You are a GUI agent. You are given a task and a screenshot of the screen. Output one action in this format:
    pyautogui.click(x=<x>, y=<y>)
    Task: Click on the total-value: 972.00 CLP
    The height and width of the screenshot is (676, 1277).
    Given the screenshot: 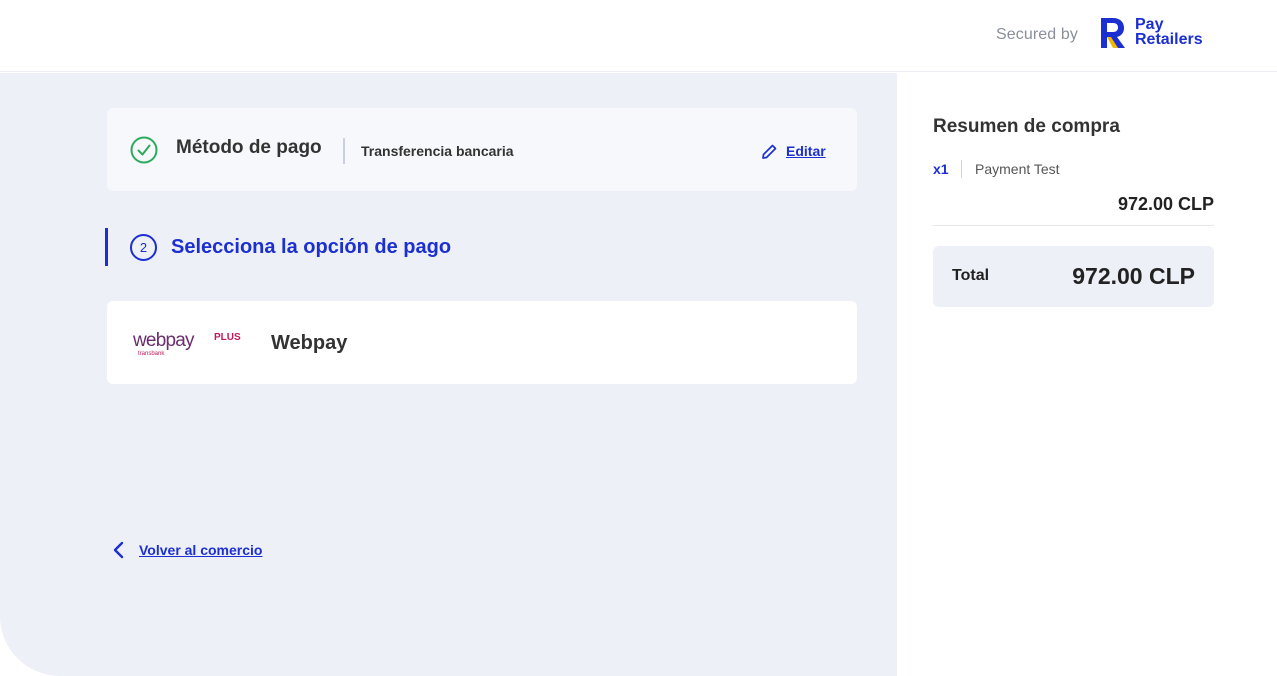 What is the action you would take?
    pyautogui.click(x=1133, y=276)
    